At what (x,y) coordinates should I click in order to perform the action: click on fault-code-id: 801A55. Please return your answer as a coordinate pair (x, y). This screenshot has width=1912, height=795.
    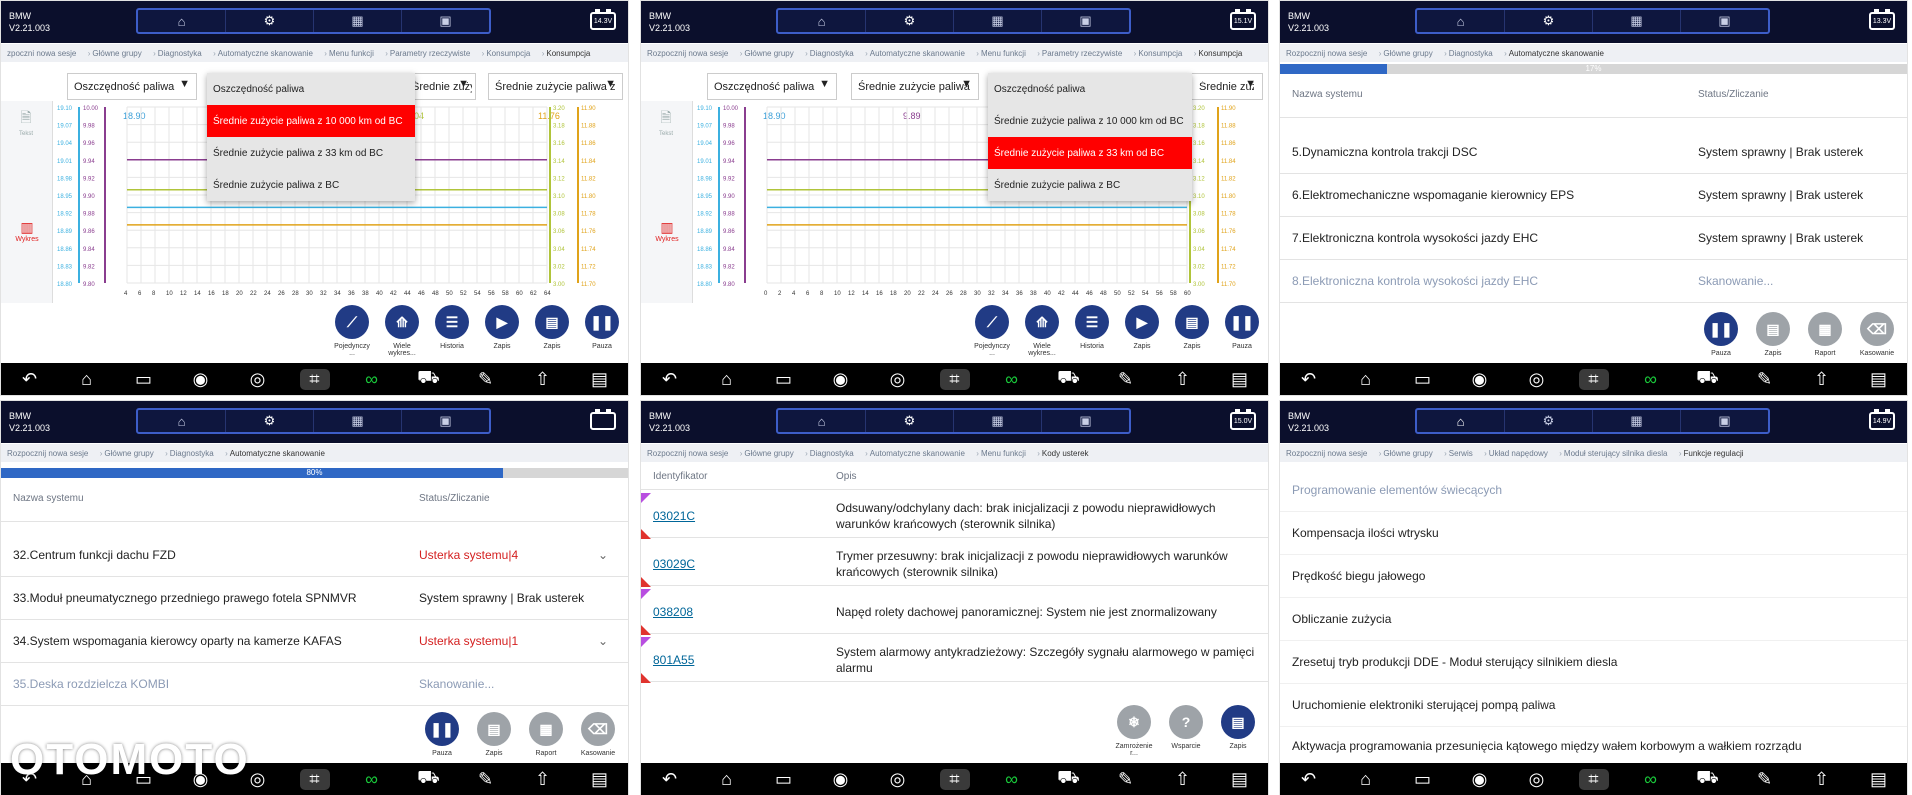
    Looking at the image, I should click on (673, 660).